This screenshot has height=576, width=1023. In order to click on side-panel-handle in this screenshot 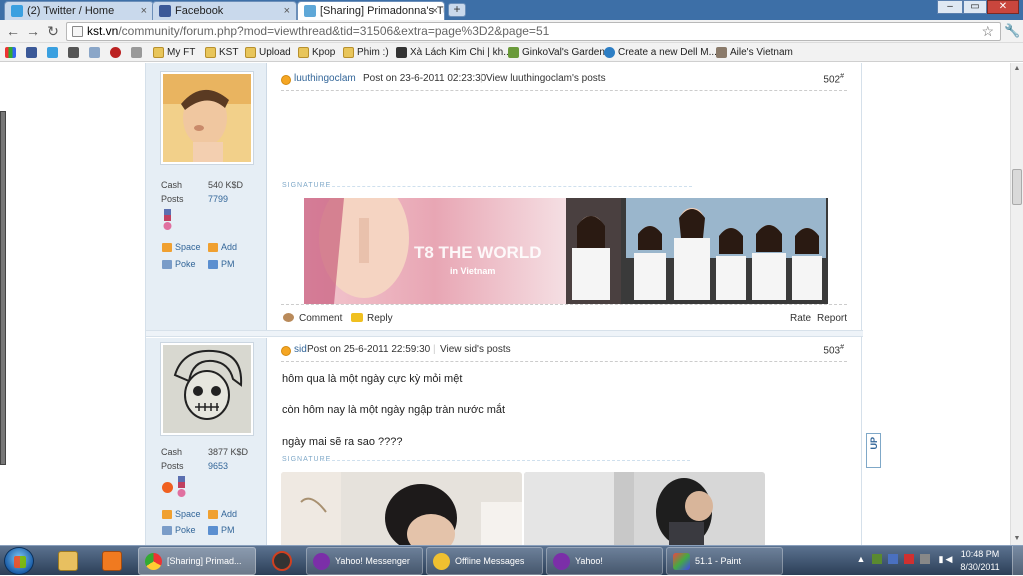, I will do `click(3, 288)`.